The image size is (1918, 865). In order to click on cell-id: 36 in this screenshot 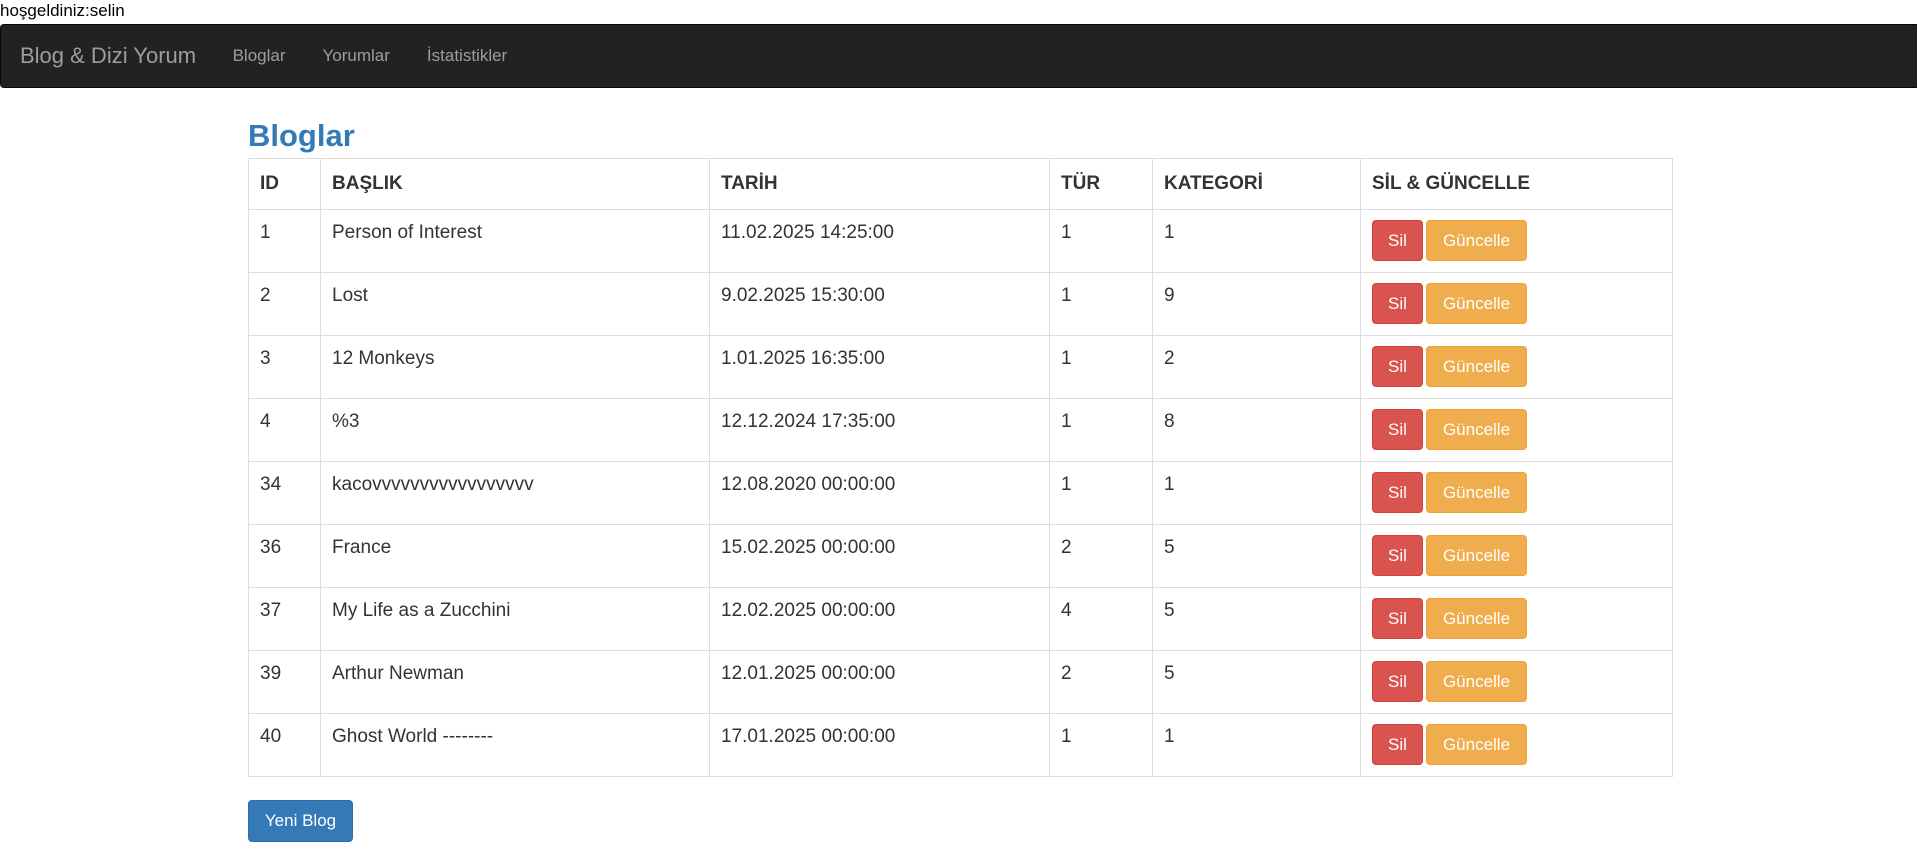, I will do `click(284, 556)`.